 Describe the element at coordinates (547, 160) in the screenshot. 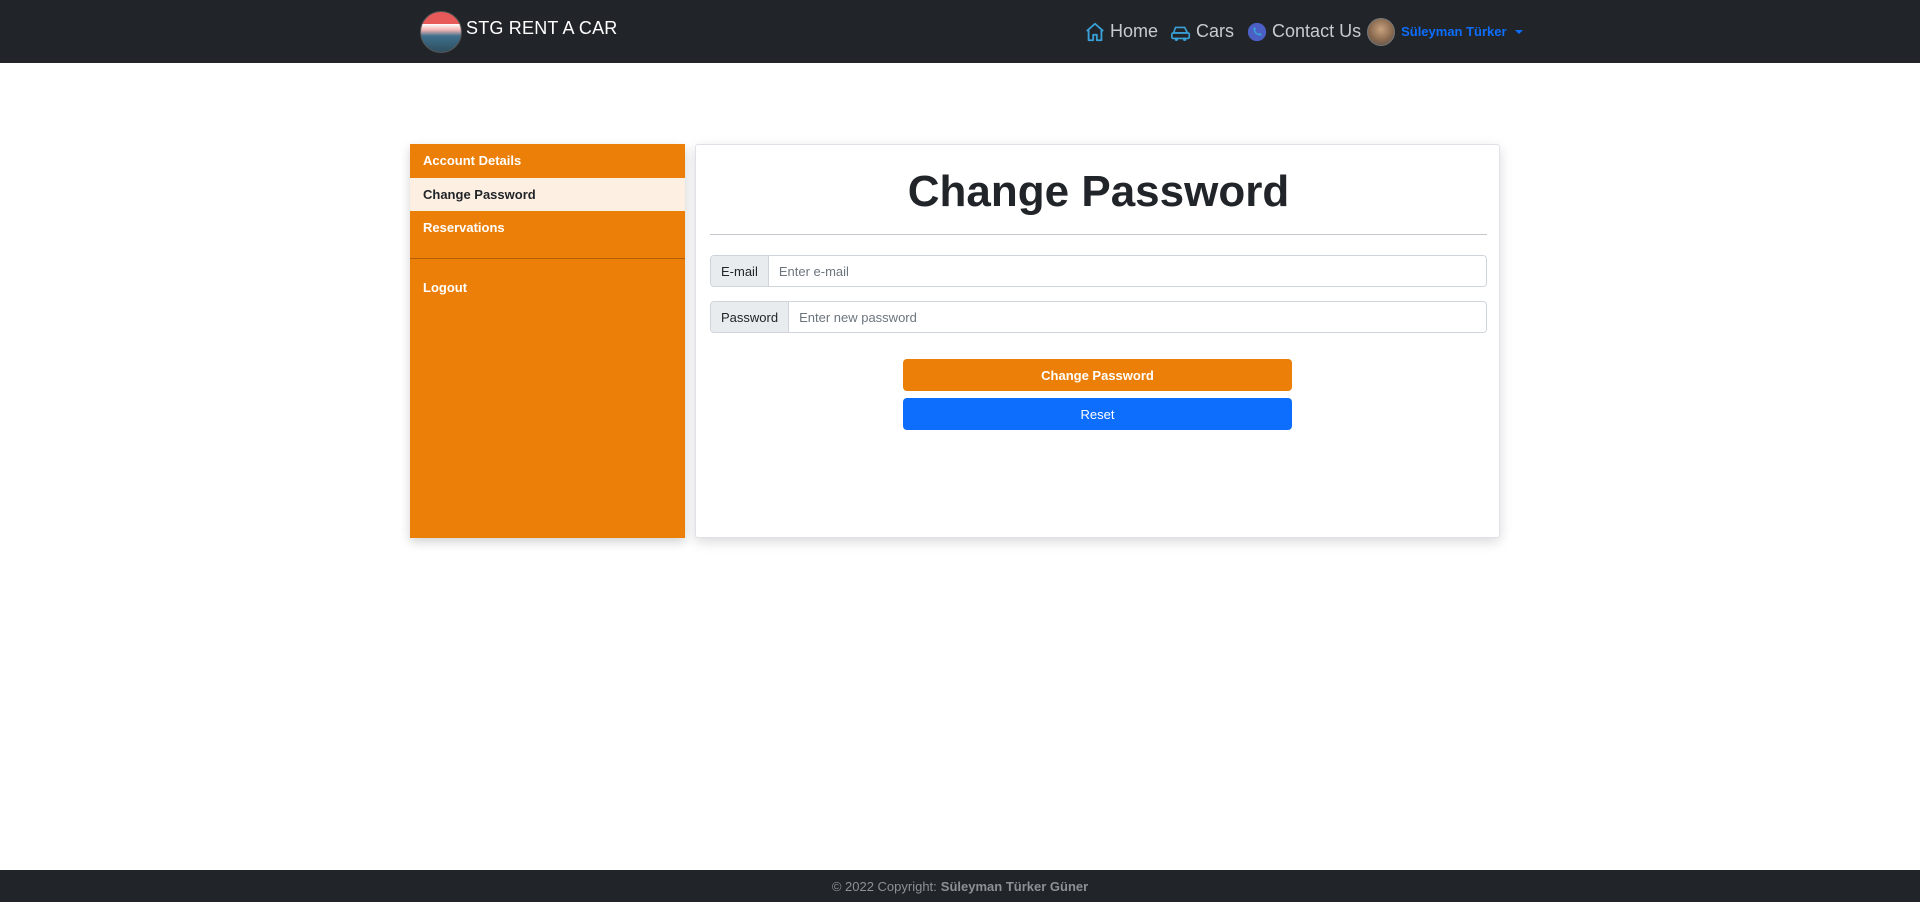

I see `sidebar-item-account-details: Account Details` at that location.